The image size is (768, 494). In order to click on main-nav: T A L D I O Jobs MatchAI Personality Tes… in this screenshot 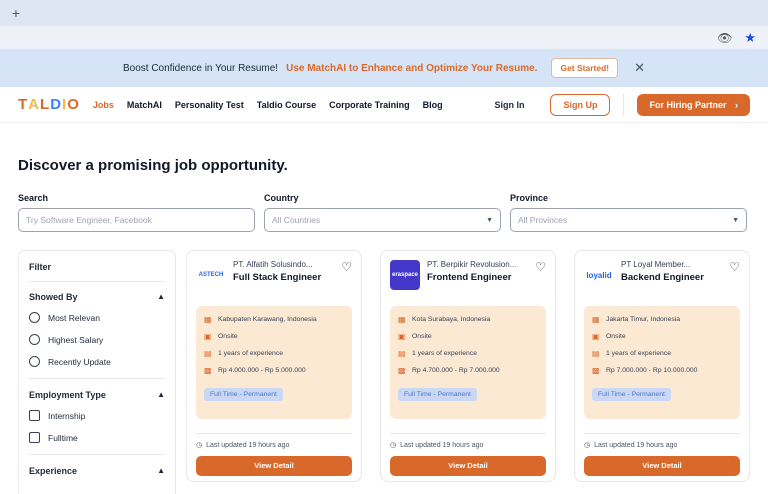, I will do `click(384, 105)`.